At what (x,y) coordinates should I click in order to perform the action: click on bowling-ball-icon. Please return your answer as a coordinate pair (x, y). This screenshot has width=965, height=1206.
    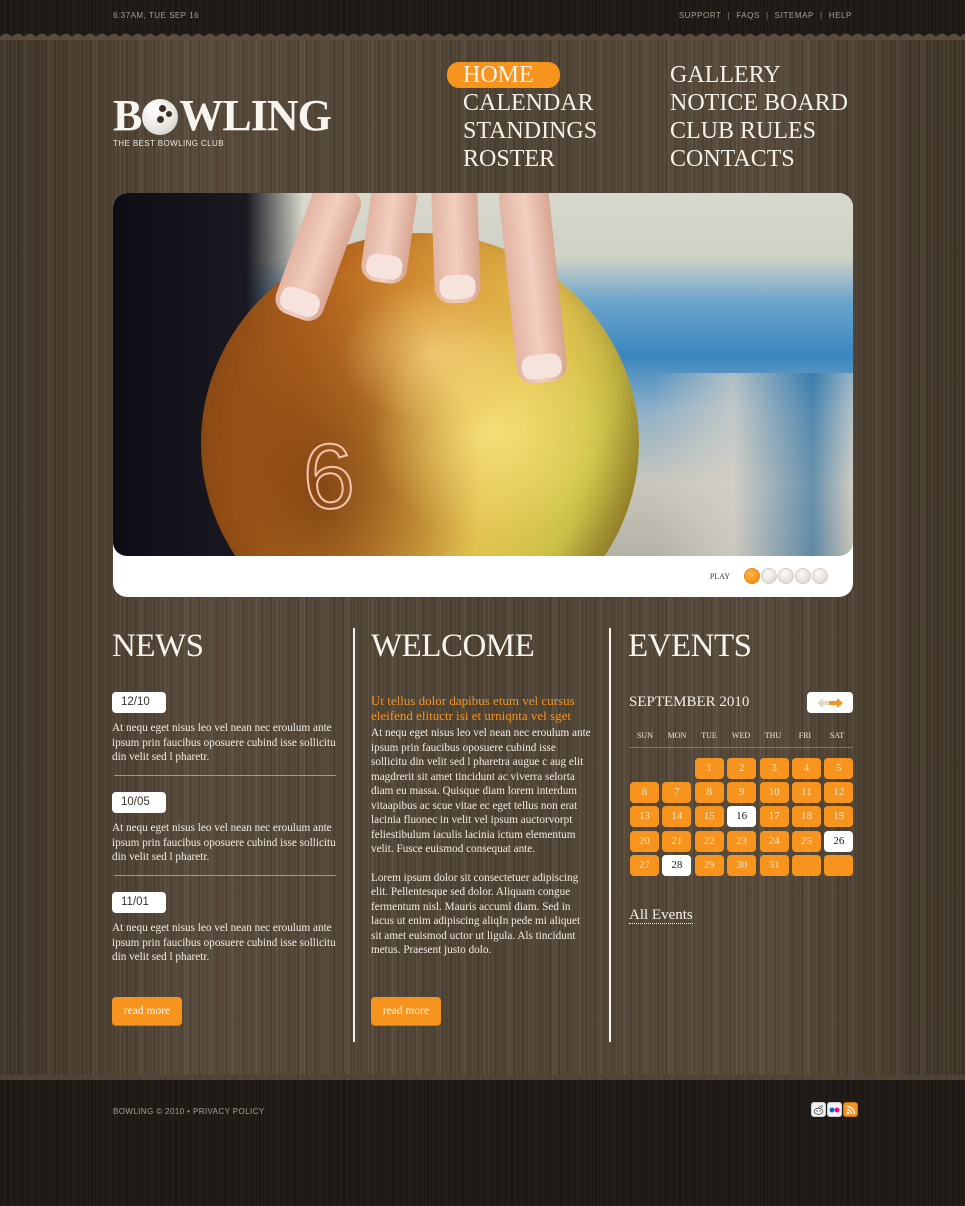
    Looking at the image, I should click on (160, 117).